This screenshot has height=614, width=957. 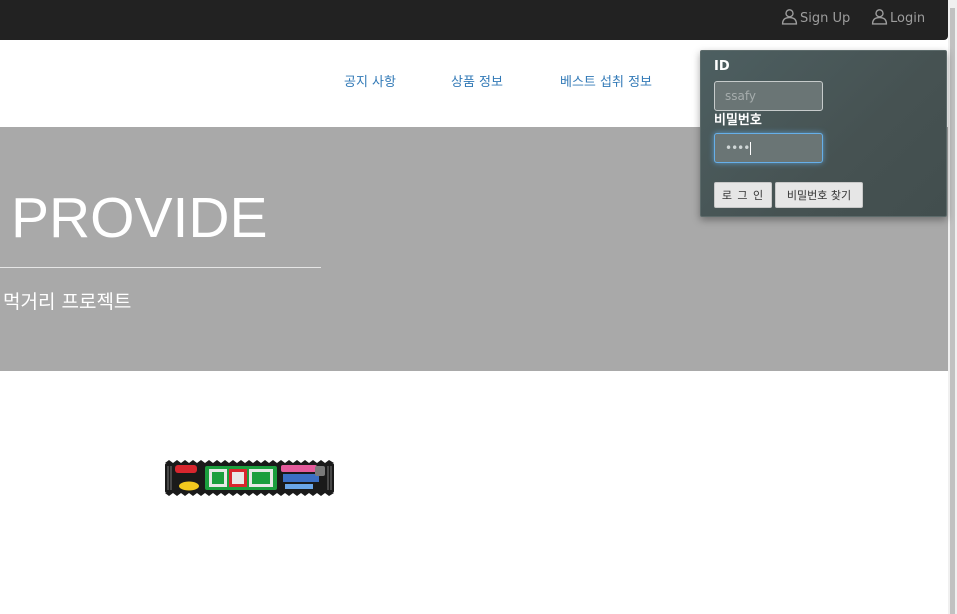 What do you see at coordinates (160, 267) in the screenshot?
I see `hero-divider` at bounding box center [160, 267].